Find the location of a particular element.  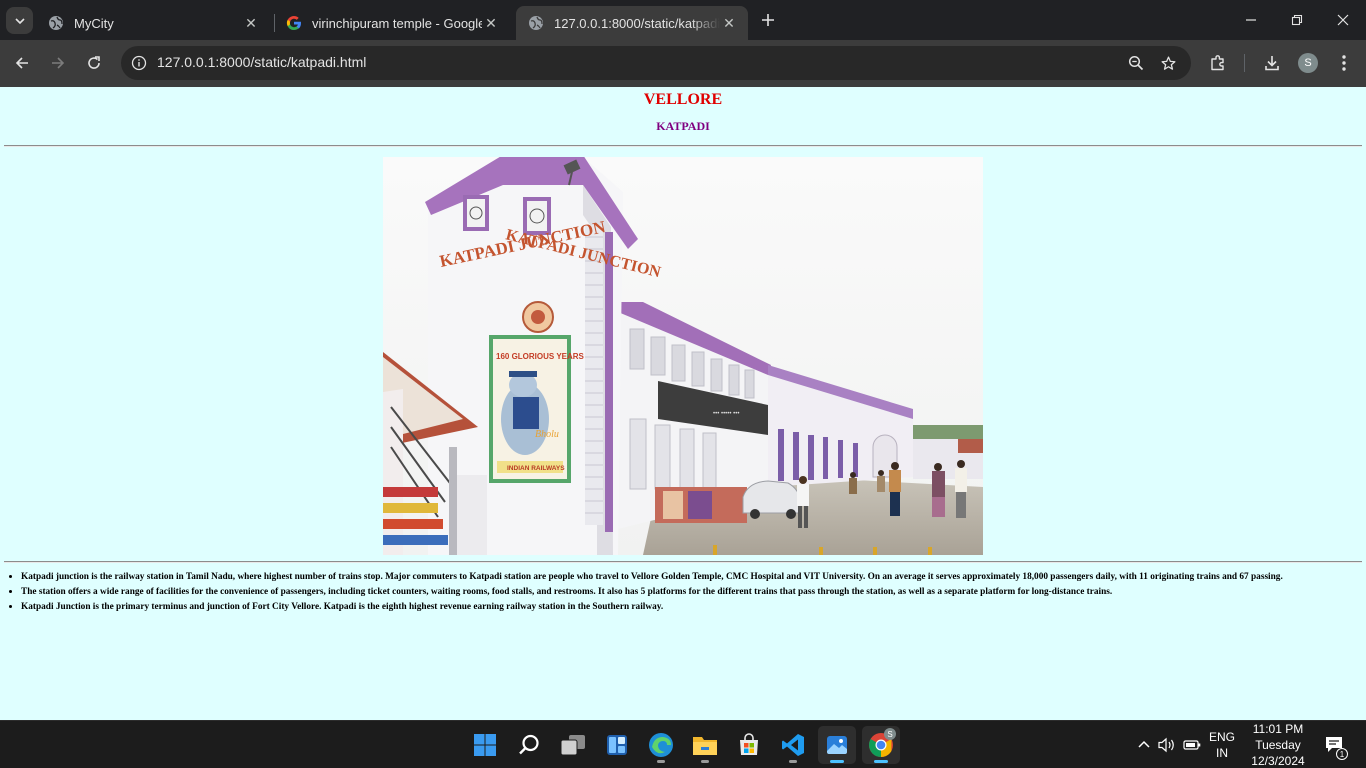

tab-title: virinchipuram temple - Google is located at coordinates (397, 23).